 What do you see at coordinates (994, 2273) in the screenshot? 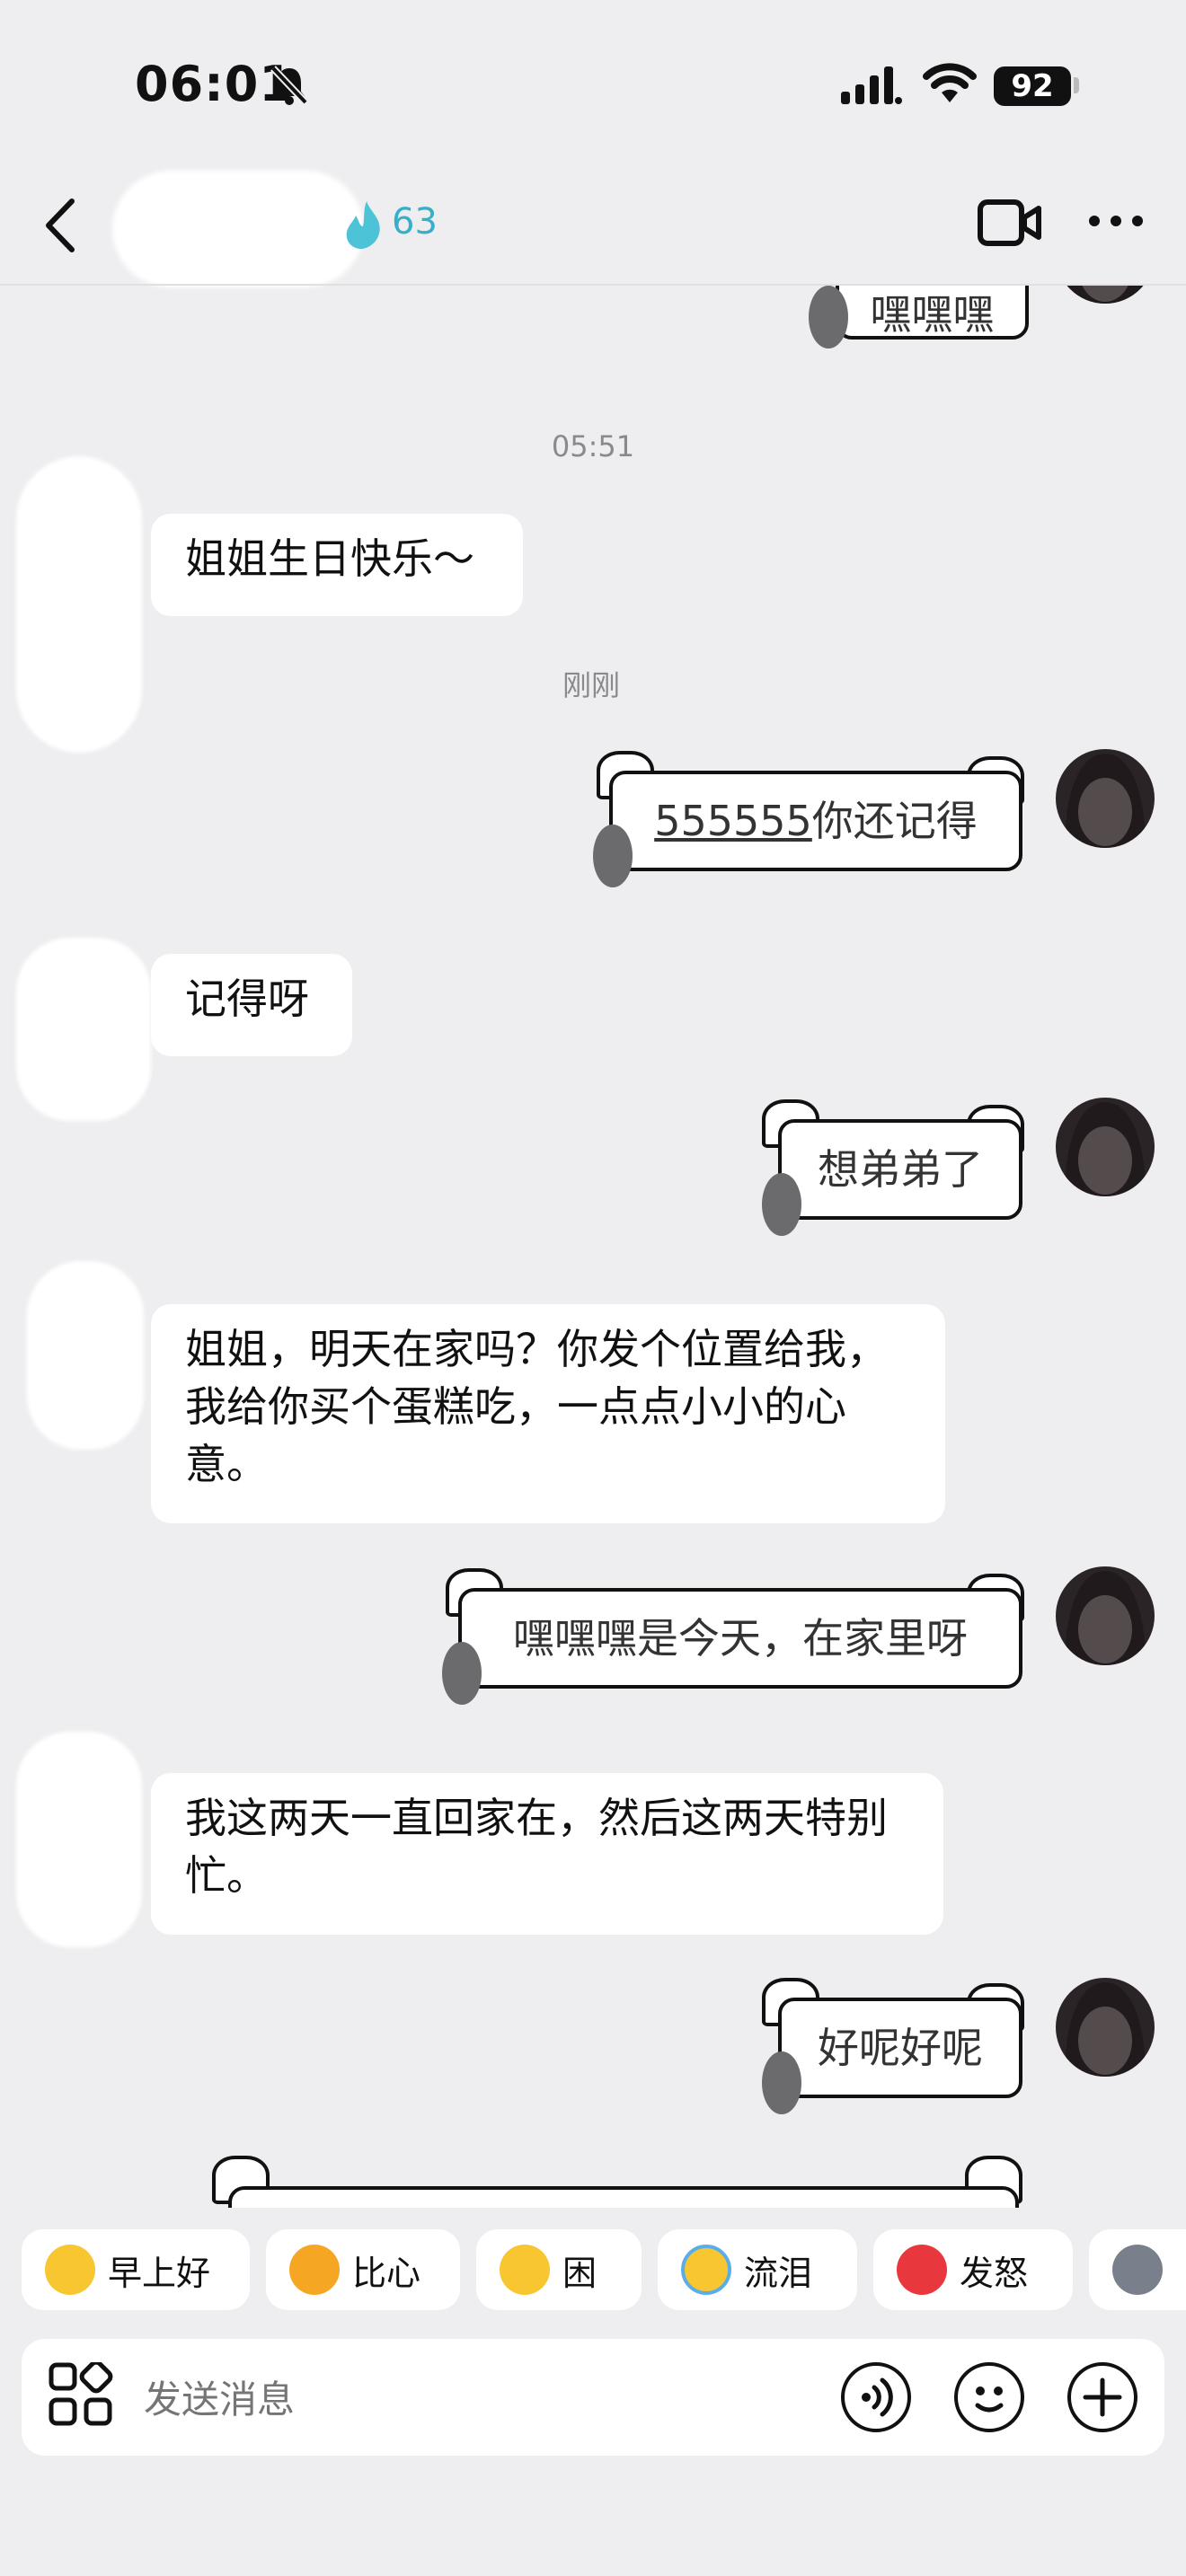
I see `quick-reply-label: 发怒` at bounding box center [994, 2273].